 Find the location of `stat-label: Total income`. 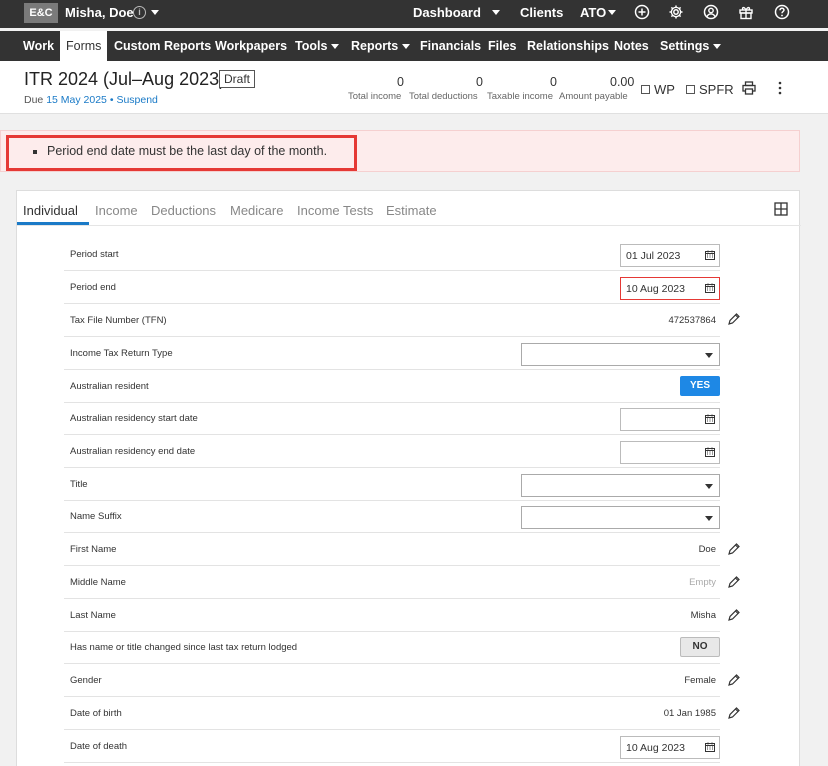

stat-label: Total income is located at coordinates (375, 96).